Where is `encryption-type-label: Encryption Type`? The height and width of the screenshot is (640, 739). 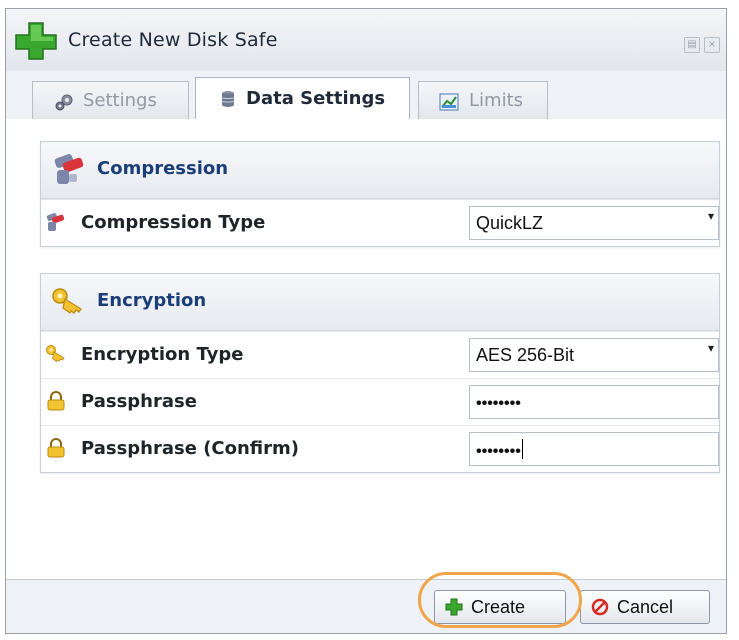 encryption-type-label: Encryption Type is located at coordinates (162, 354).